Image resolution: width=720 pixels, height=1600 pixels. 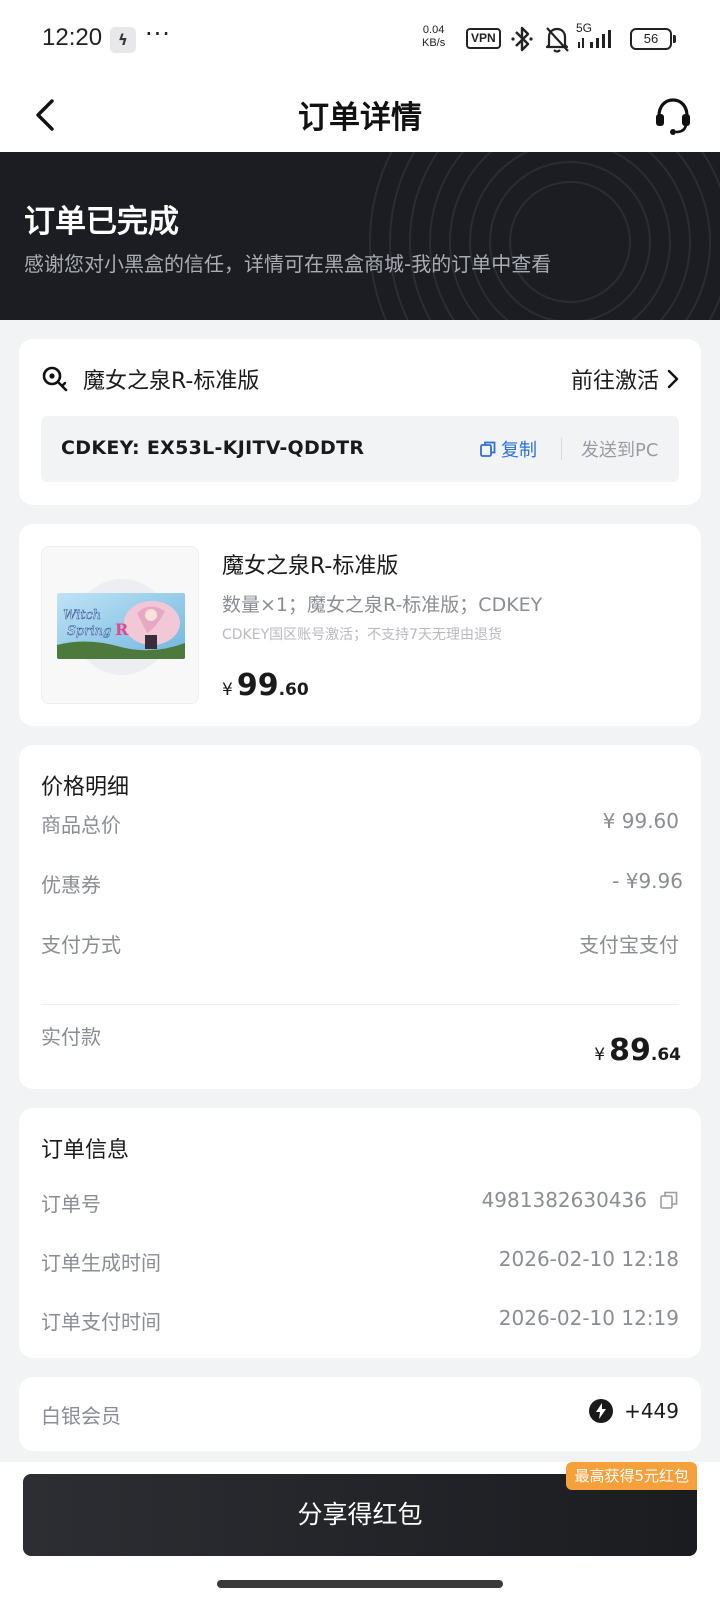 What do you see at coordinates (483, 38) in the screenshot?
I see `vpn-icon: VPN` at bounding box center [483, 38].